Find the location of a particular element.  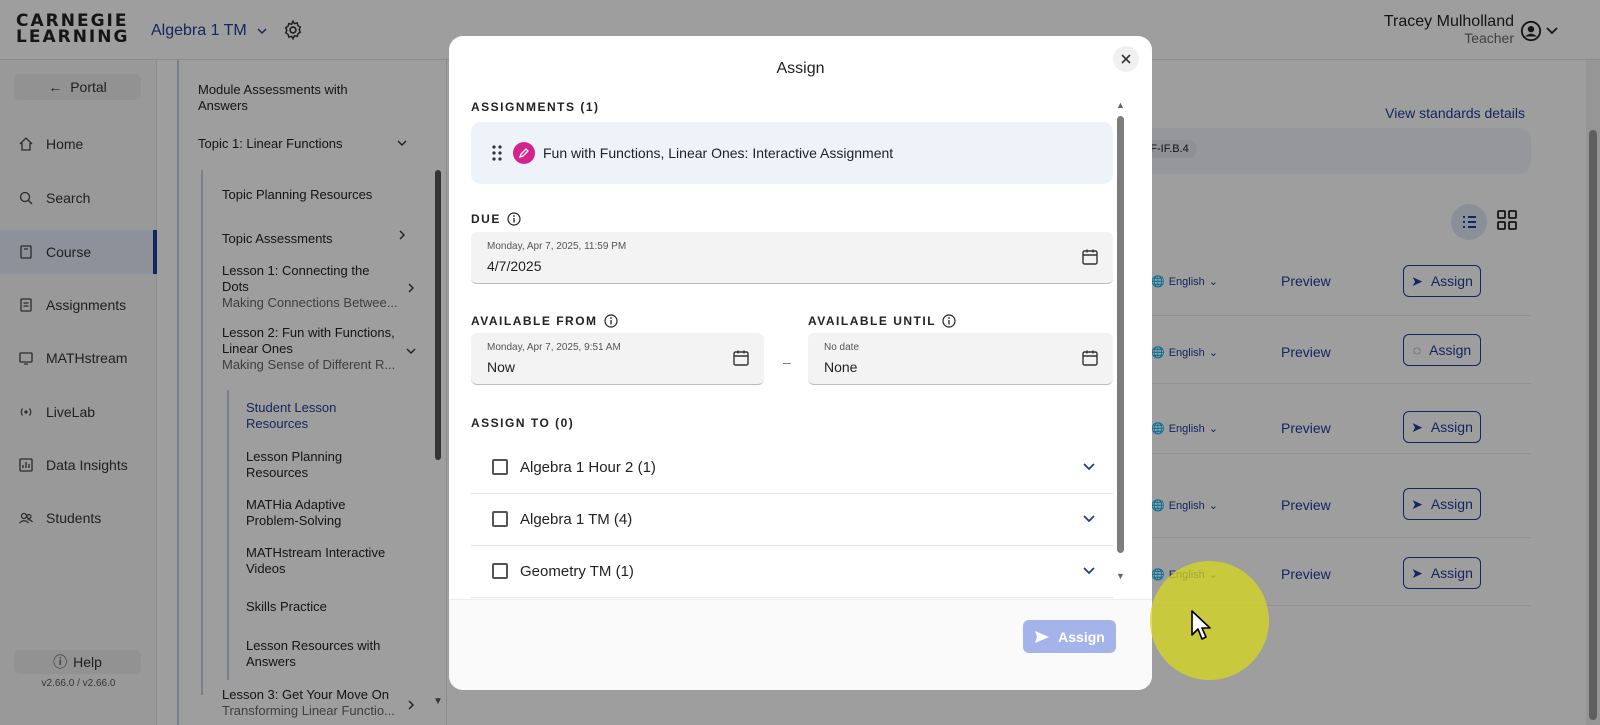

due-label: DUE is located at coordinates (496, 219).